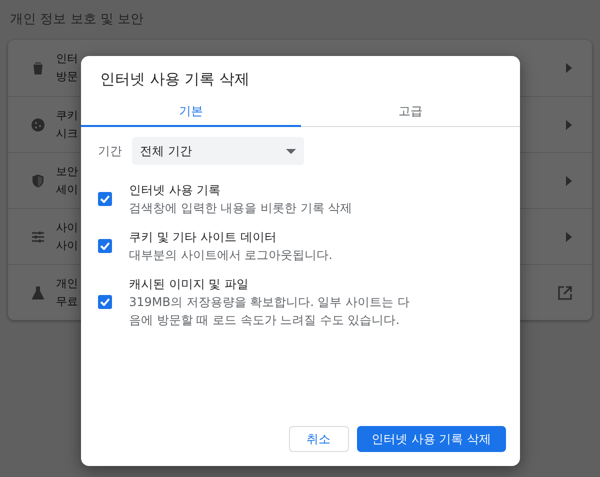 This screenshot has width=600, height=477. Describe the element at coordinates (189, 284) in the screenshot. I see `option-title: 캐시된 이미지 및 파일` at that location.